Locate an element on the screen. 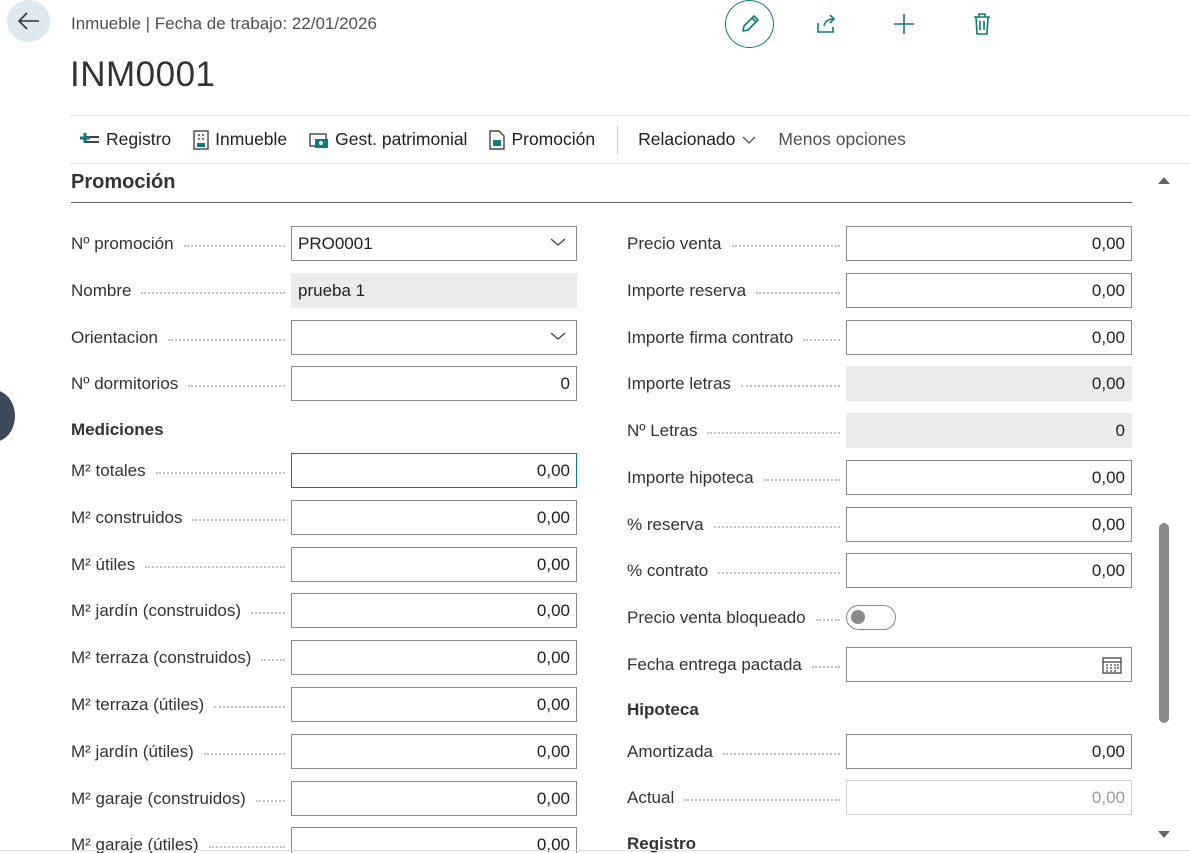 The width and height of the screenshot is (1190, 853). field-contract-pct: % contrato 0,00 is located at coordinates (879, 570).